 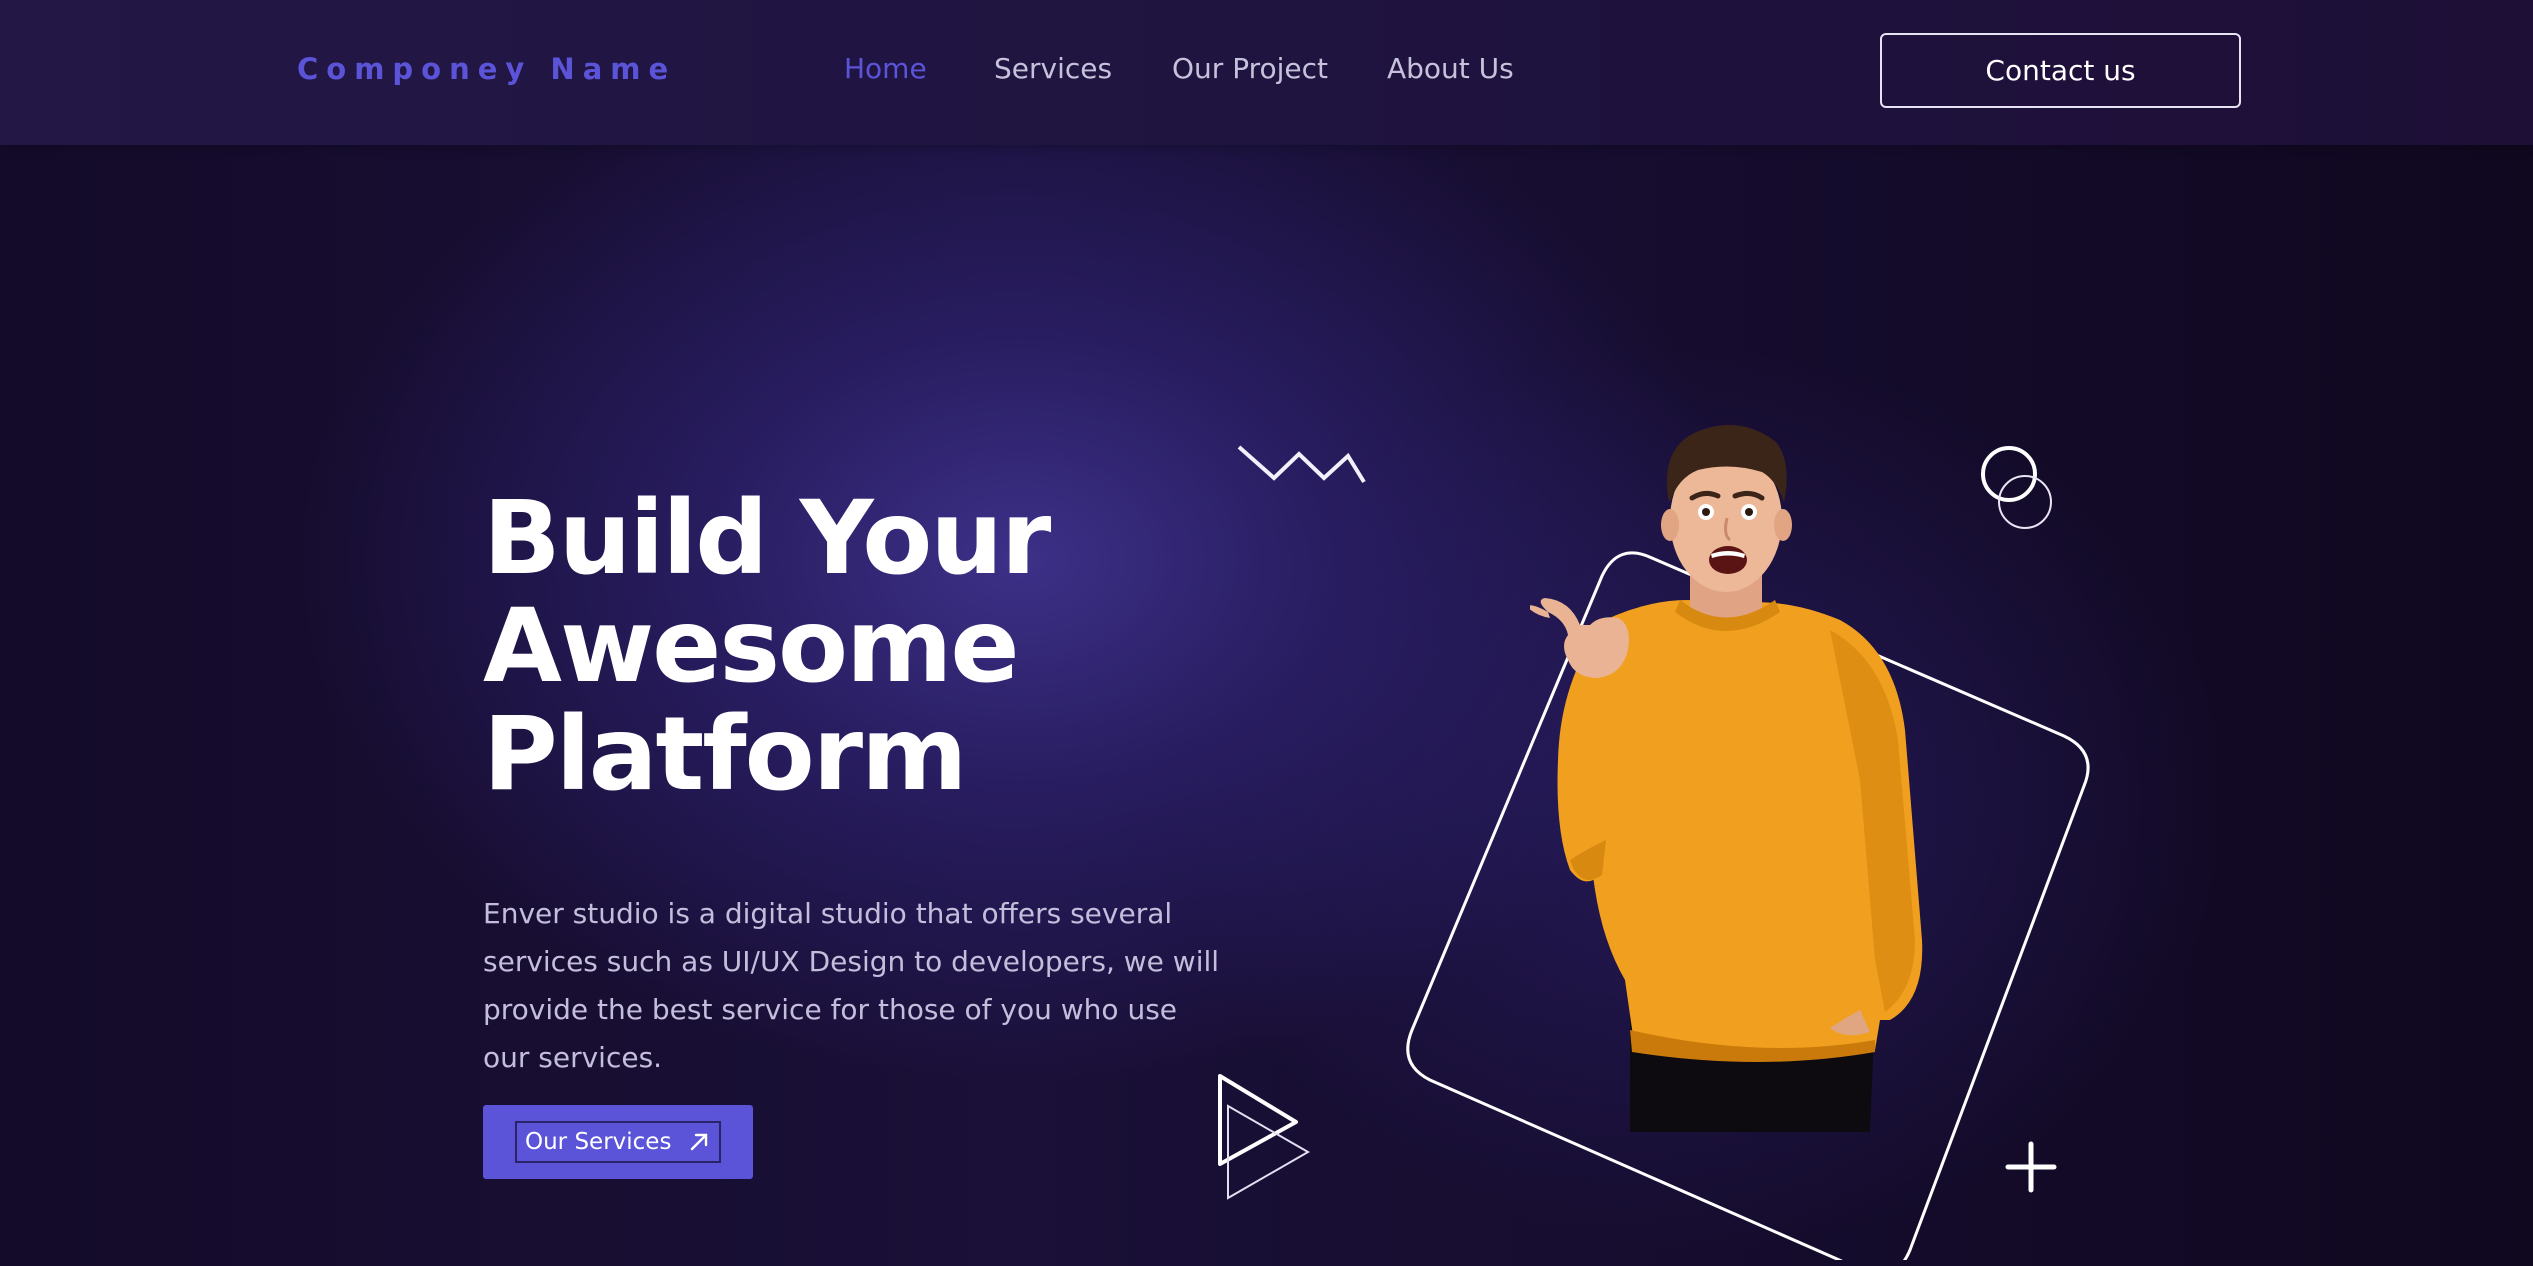 What do you see at coordinates (699, 1142) in the screenshot?
I see `arrow-up-right-icon` at bounding box center [699, 1142].